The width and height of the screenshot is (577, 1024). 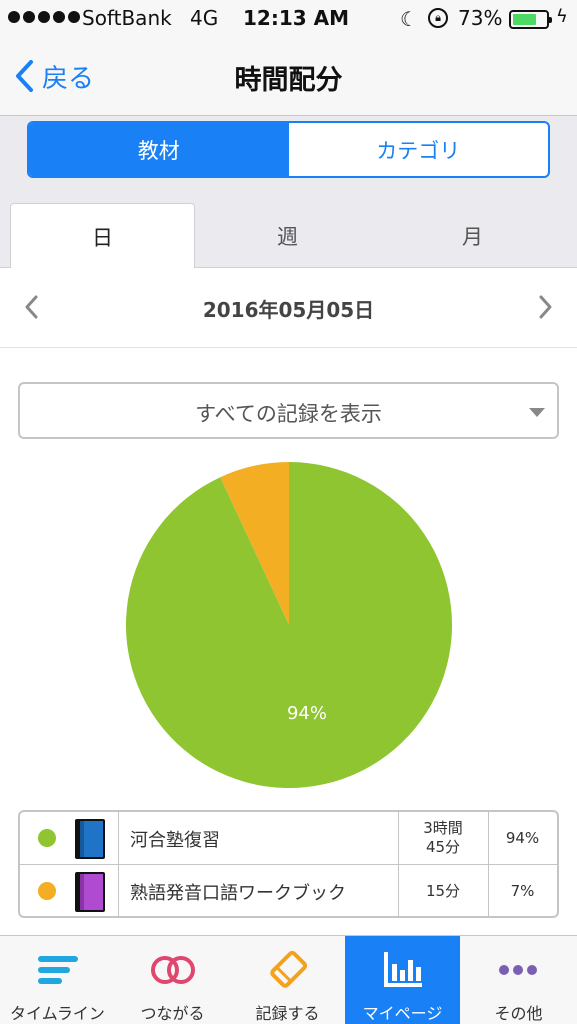 I want to click on network-label: 4G, so click(x=204, y=18).